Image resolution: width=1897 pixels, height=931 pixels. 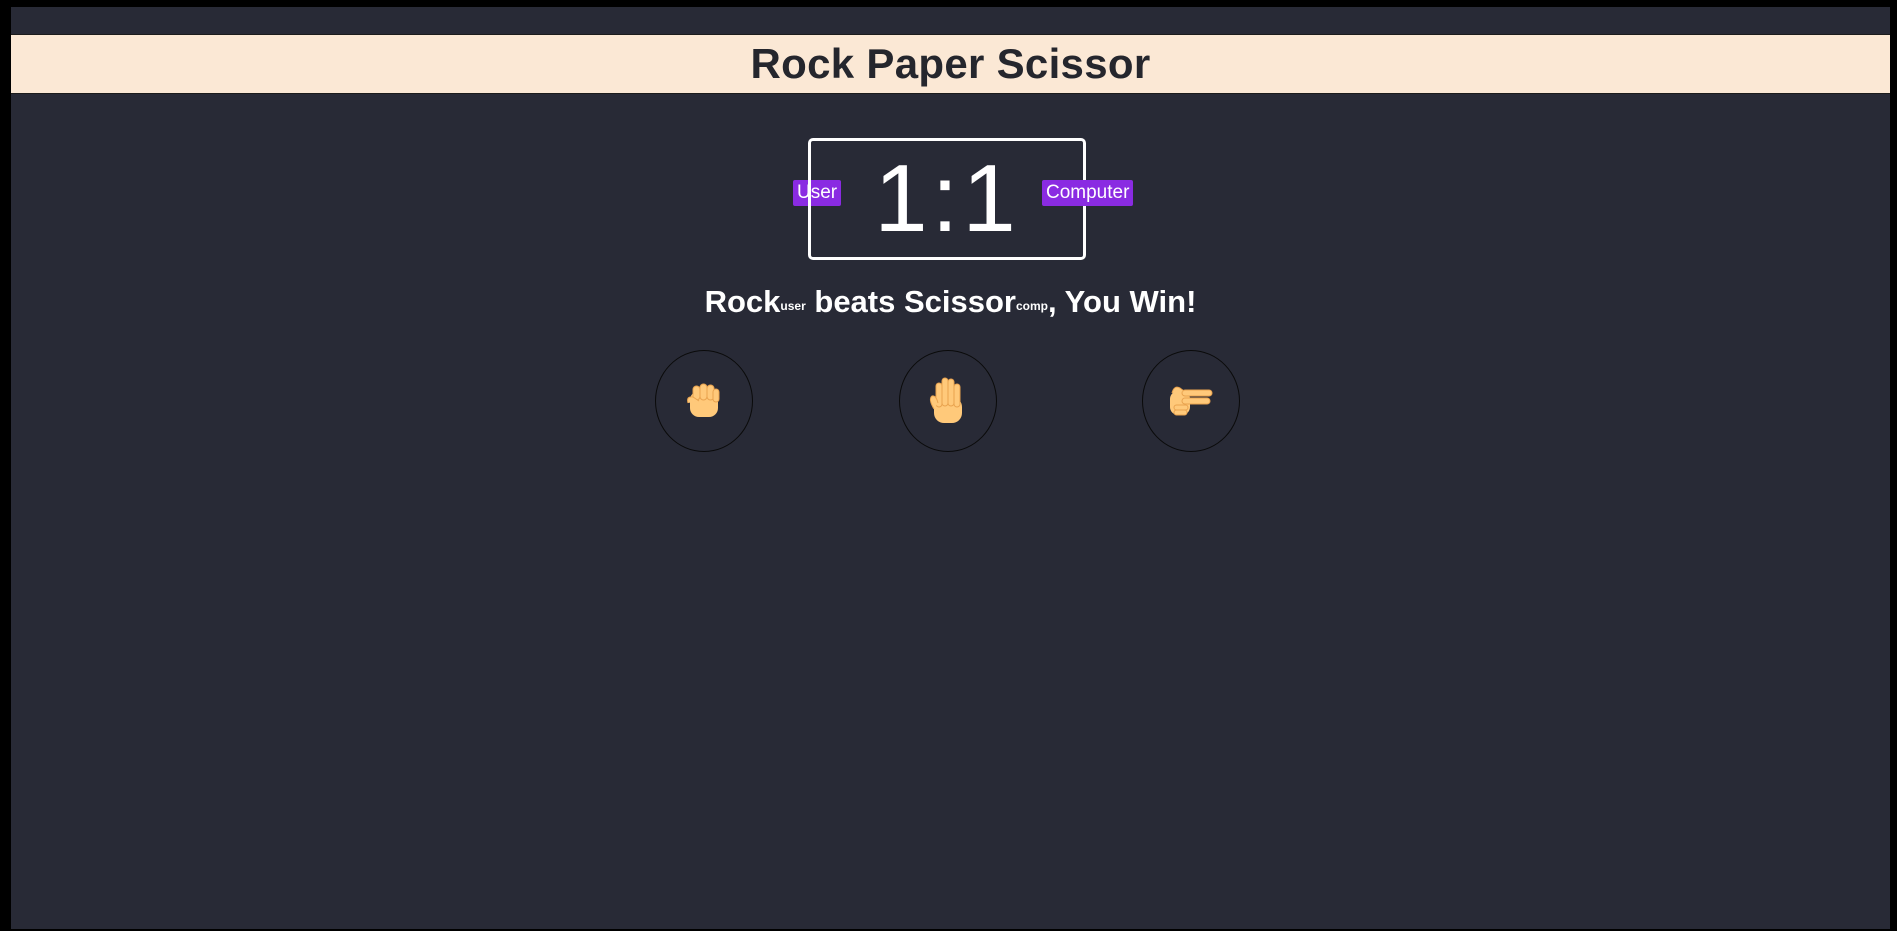 I want to click on result-middle: beats, so click(x=854, y=301).